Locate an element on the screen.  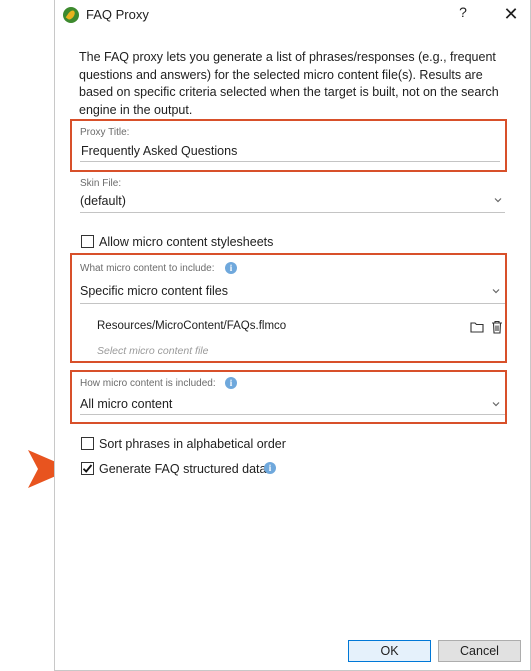
generate-faq-checkbox is located at coordinates (87, 468).